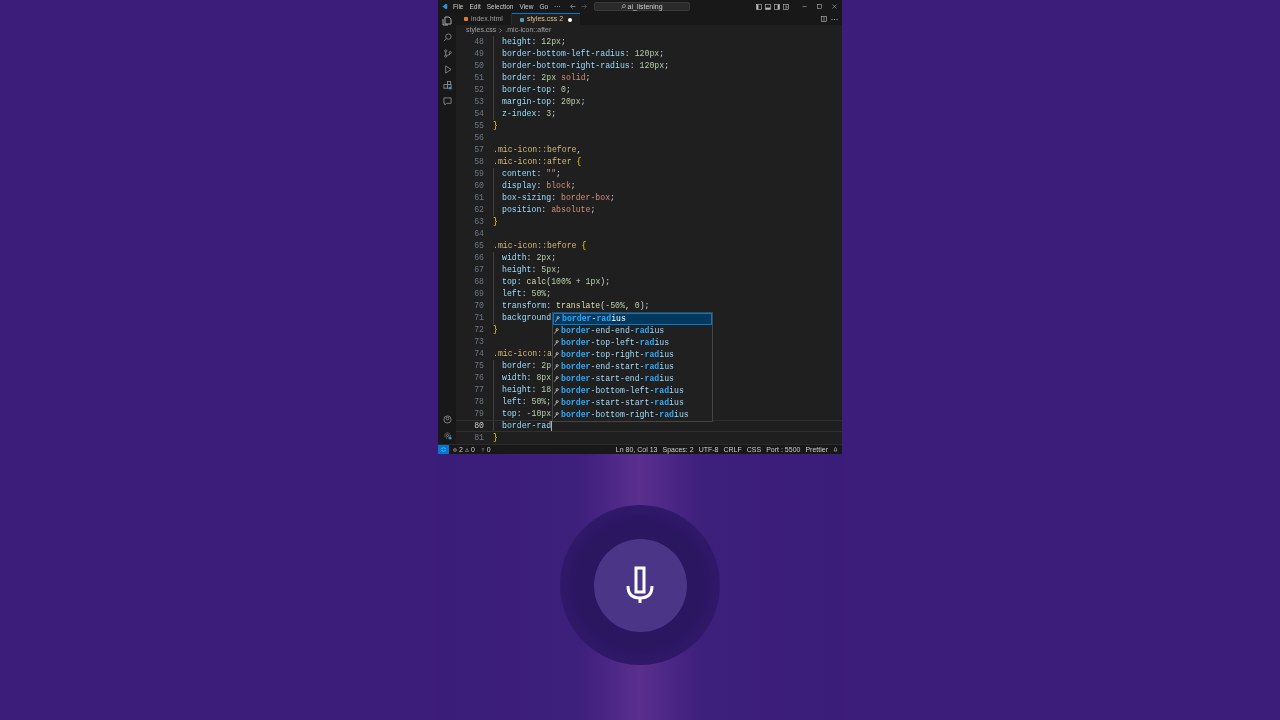 This screenshot has height=720, width=1280. I want to click on split-editor-icon, so click(824, 19).